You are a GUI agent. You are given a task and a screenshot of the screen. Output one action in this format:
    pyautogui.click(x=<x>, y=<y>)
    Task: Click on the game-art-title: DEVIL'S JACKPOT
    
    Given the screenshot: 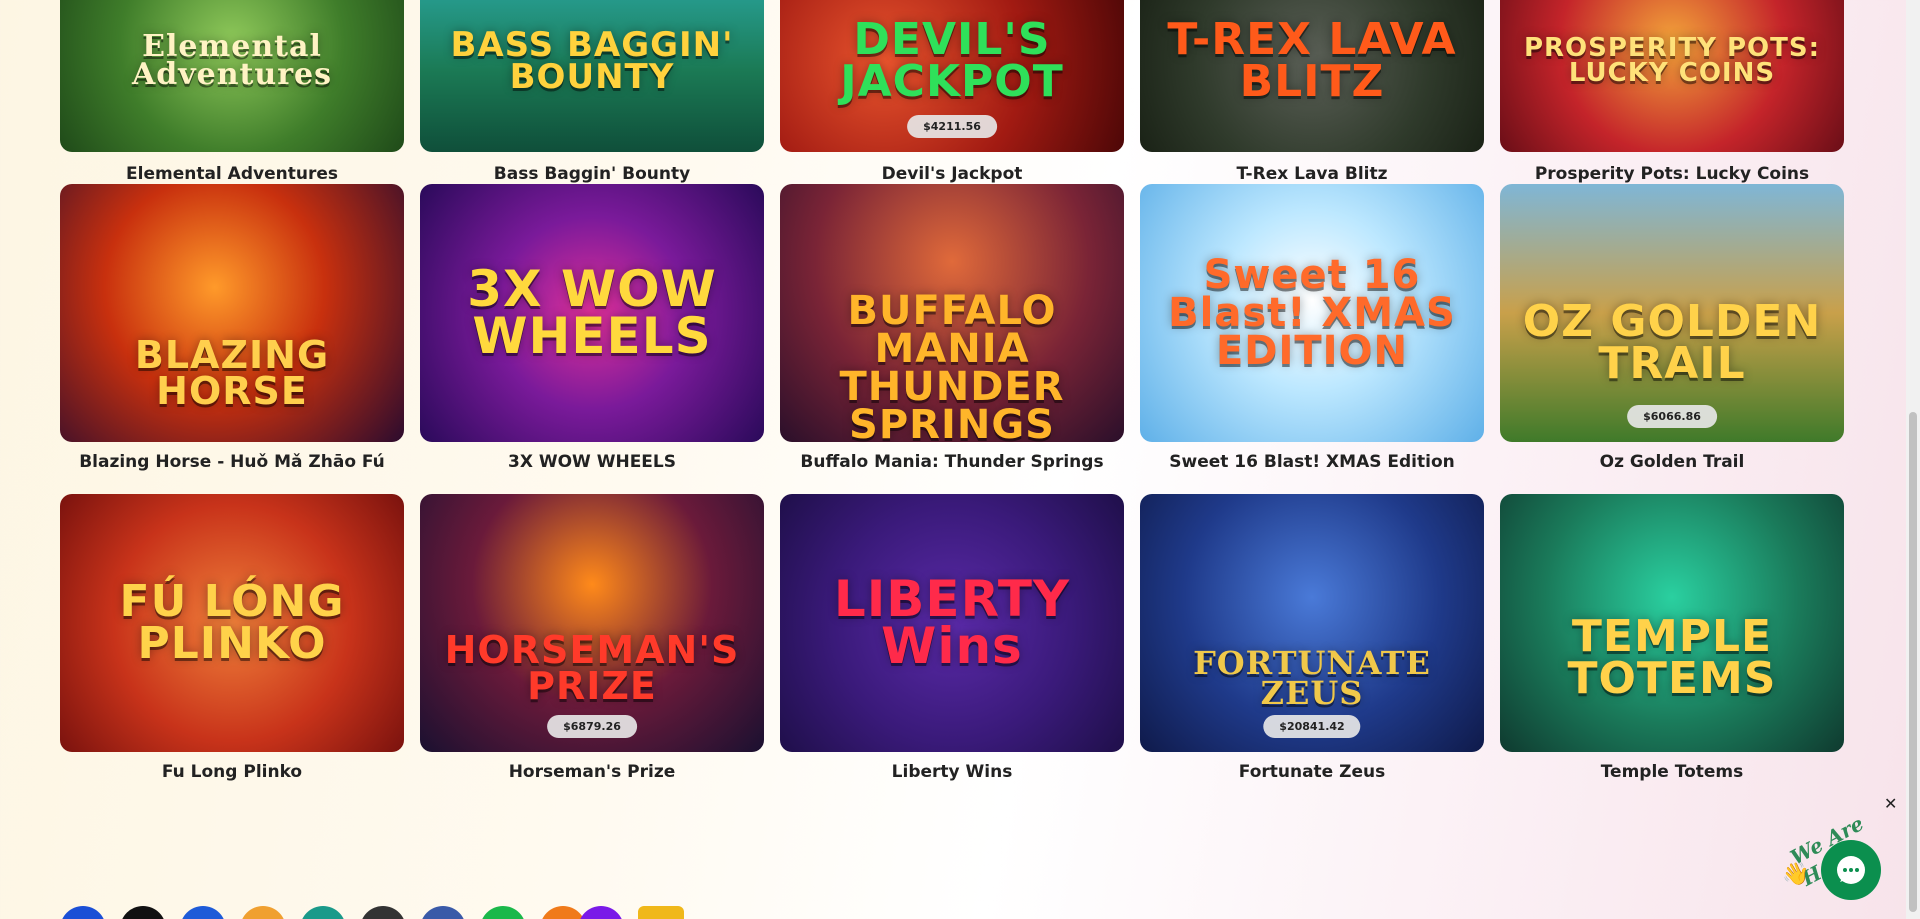 What is the action you would take?
    pyautogui.click(x=952, y=60)
    